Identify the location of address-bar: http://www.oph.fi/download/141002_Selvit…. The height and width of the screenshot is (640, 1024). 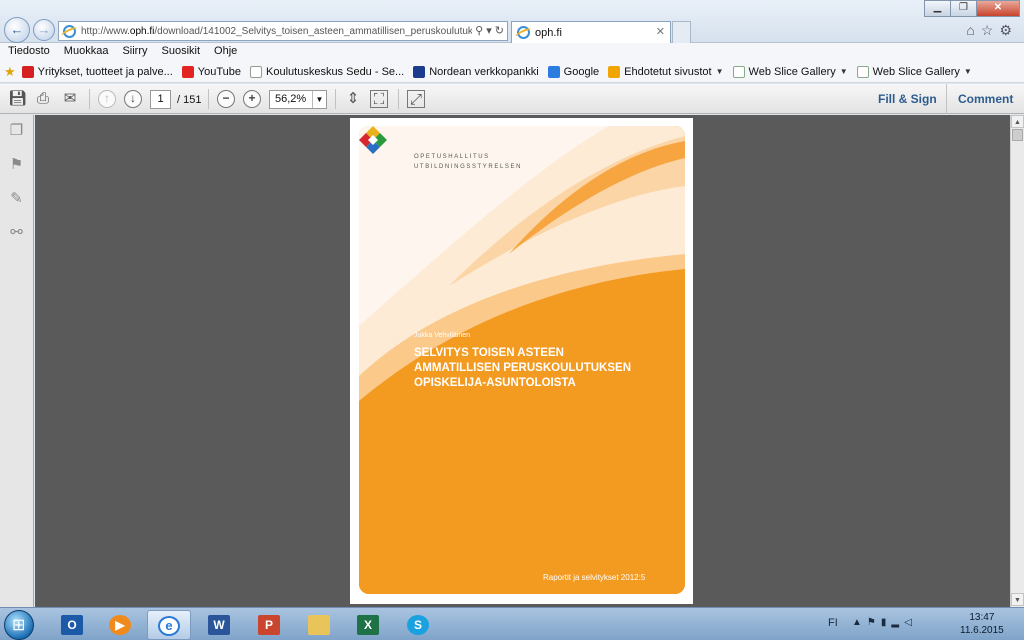
(283, 31).